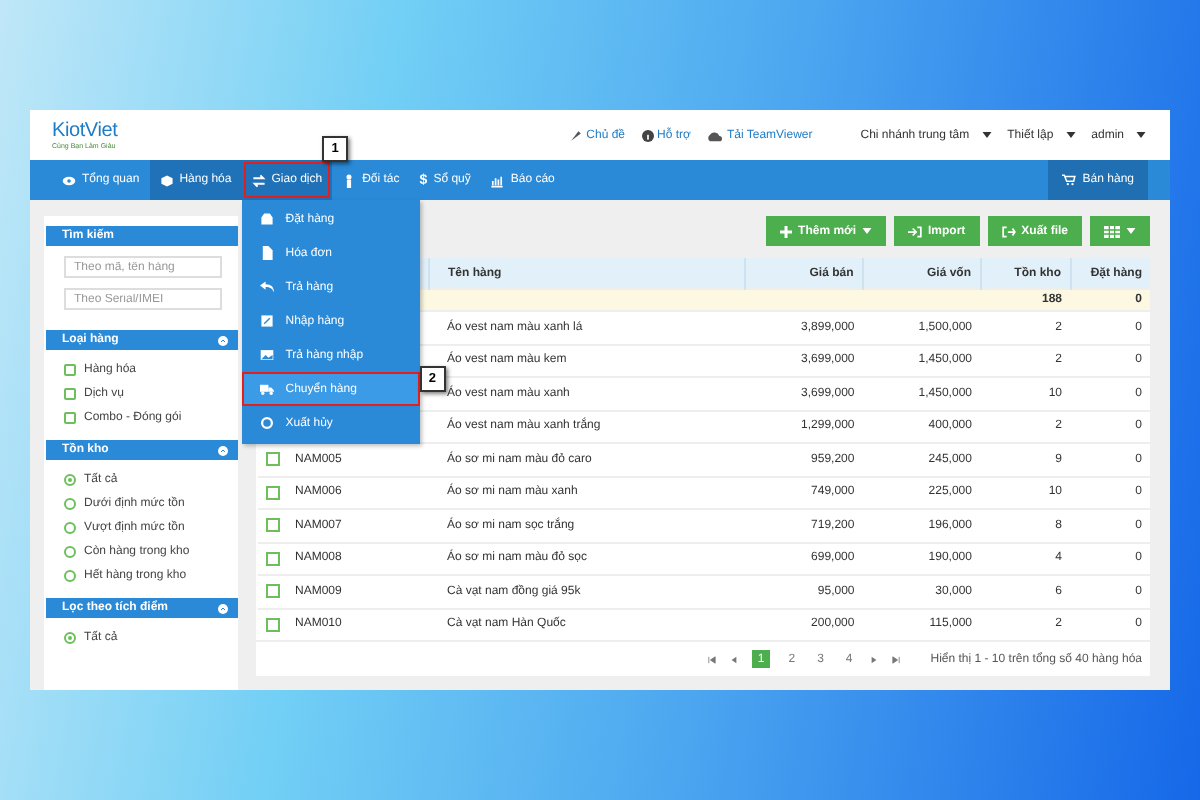  What do you see at coordinates (266, 321) in the screenshot?
I see `import-icon` at bounding box center [266, 321].